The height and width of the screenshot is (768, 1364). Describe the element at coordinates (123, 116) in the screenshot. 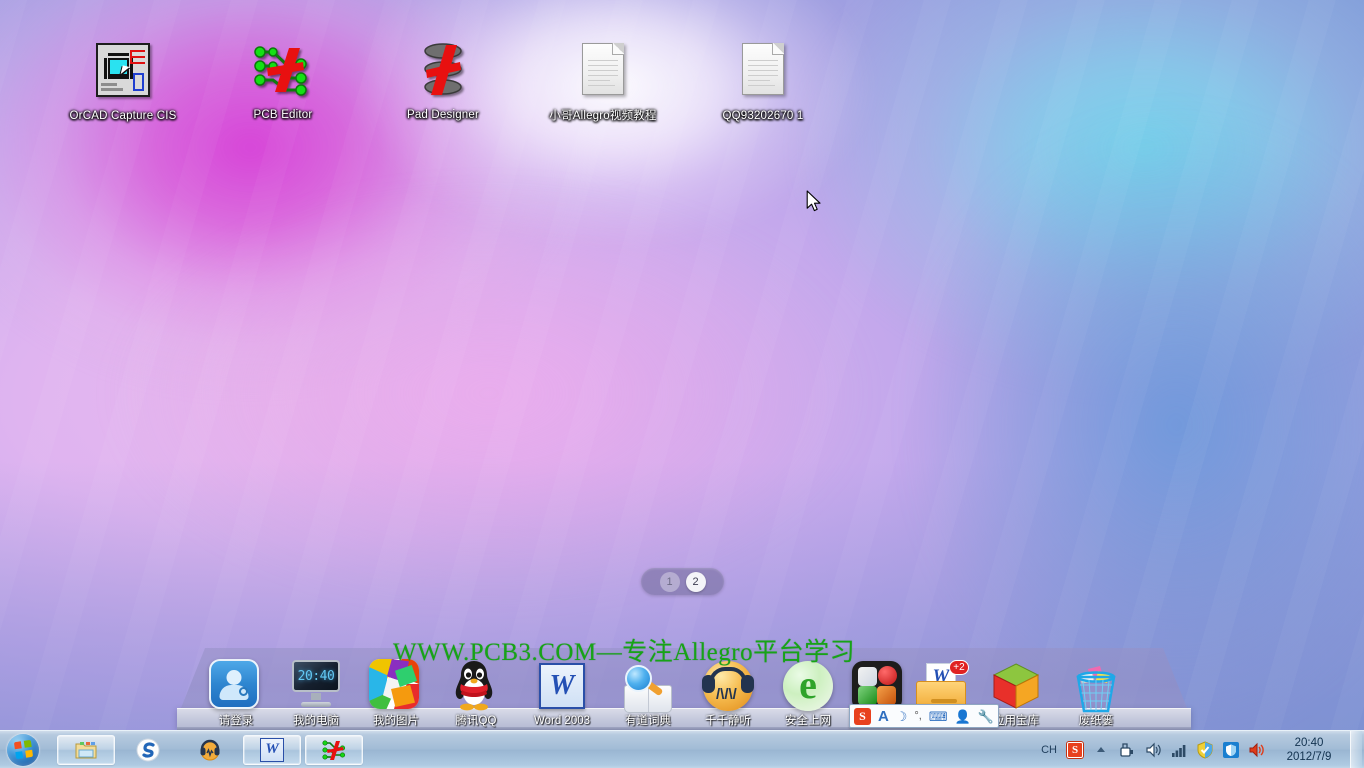

I see `desktop-icon-label: OrCAD Capture CIS` at that location.